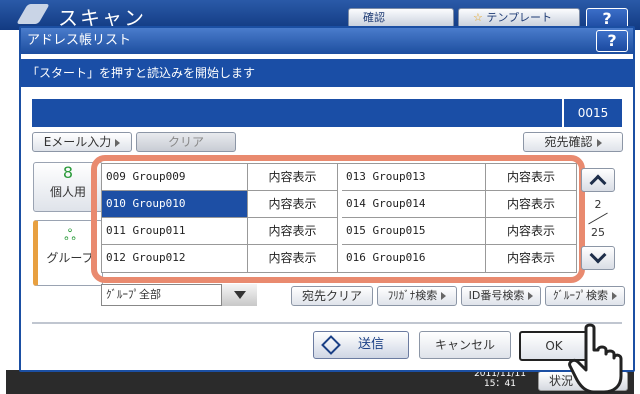 This screenshot has width=640, height=394. I want to click on scroll-down-button, so click(598, 258).